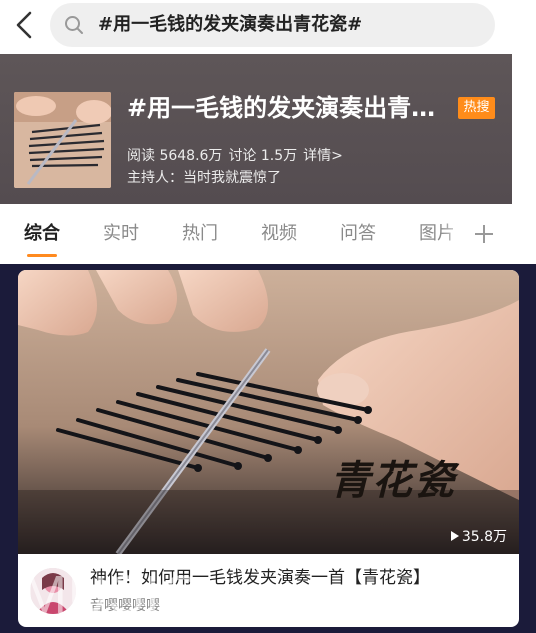  I want to click on topic-host: 主持人：当时我就震惊了, so click(204, 178).